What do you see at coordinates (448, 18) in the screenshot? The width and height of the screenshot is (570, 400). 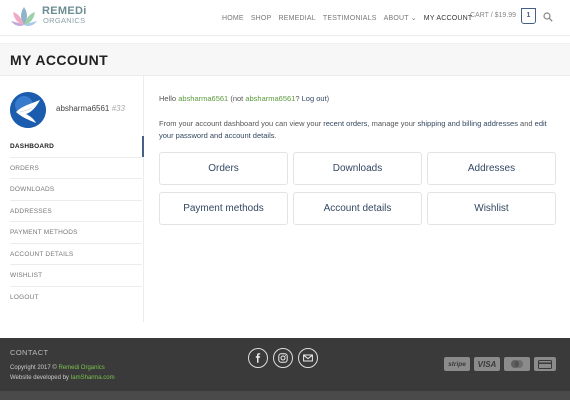 I see `nav-my-account: MY ACCOUNT` at bounding box center [448, 18].